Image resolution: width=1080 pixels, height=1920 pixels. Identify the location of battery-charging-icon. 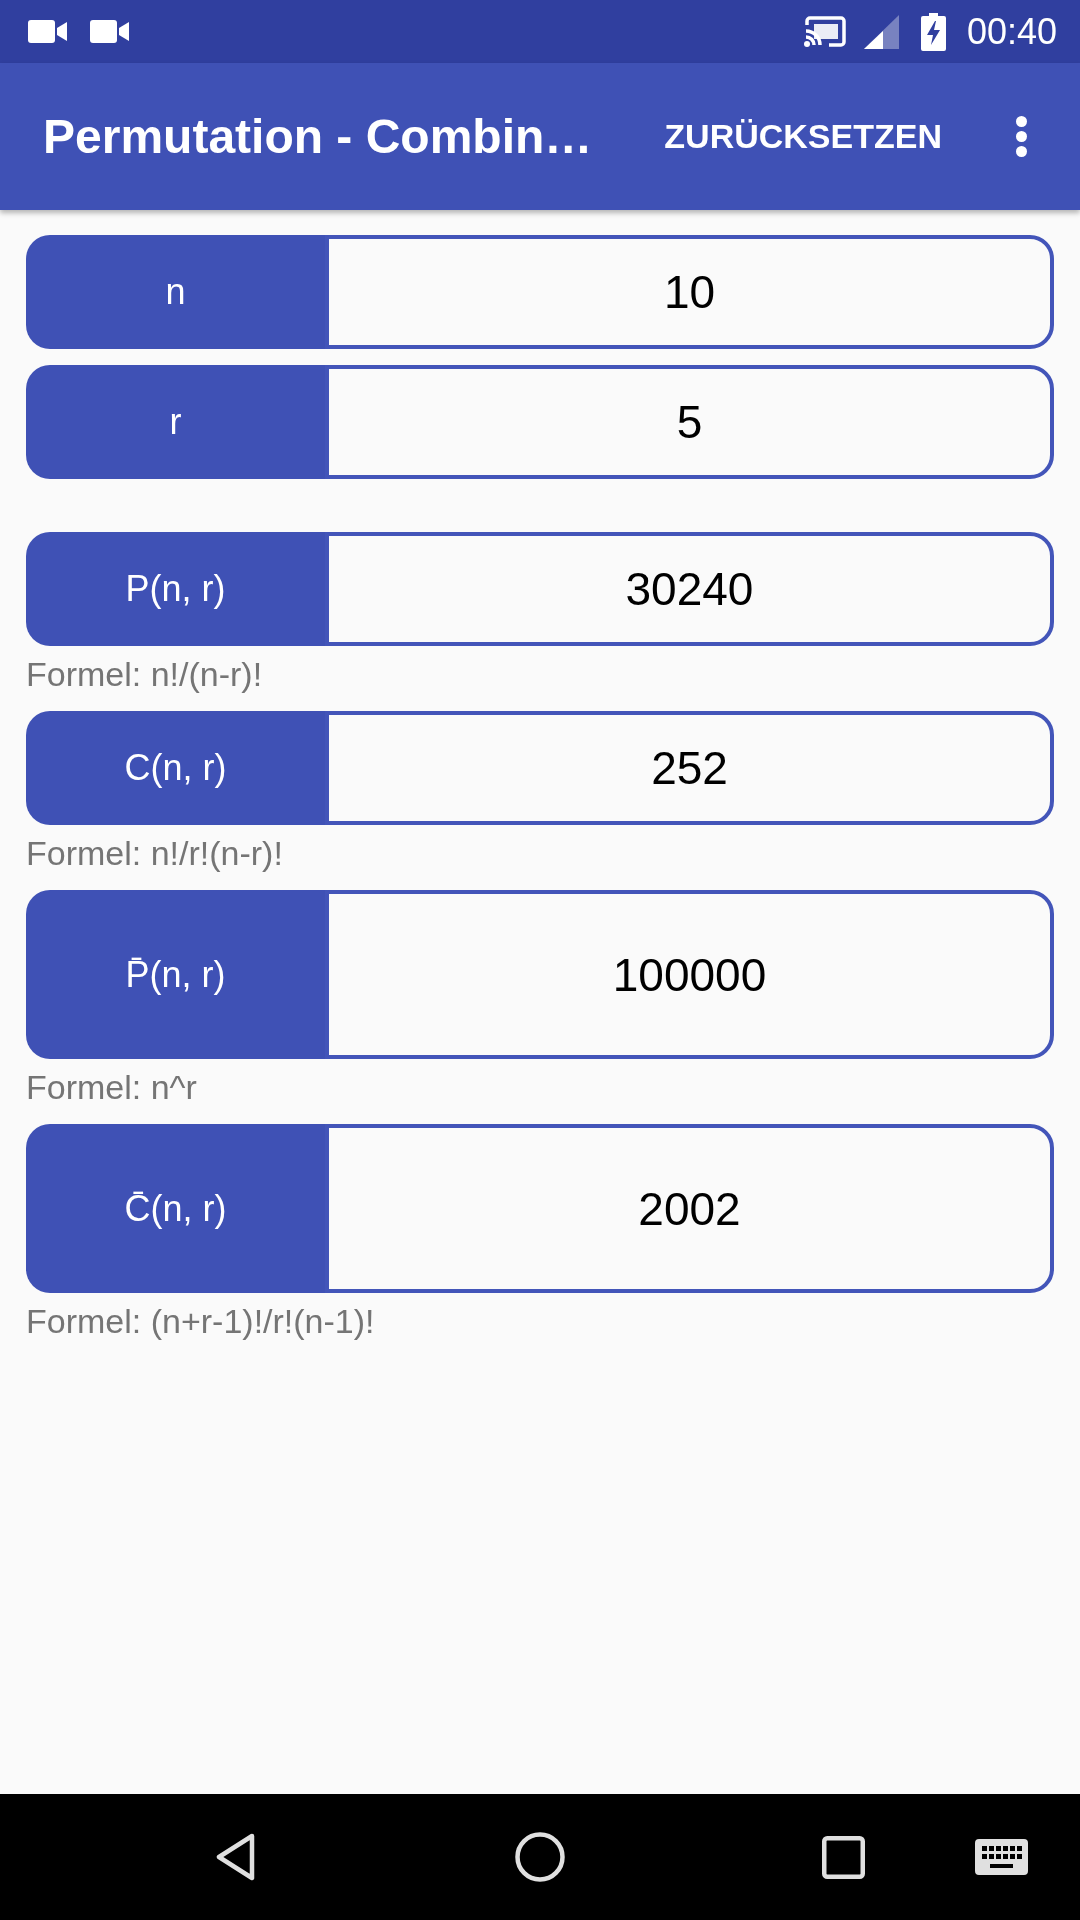
(933, 31).